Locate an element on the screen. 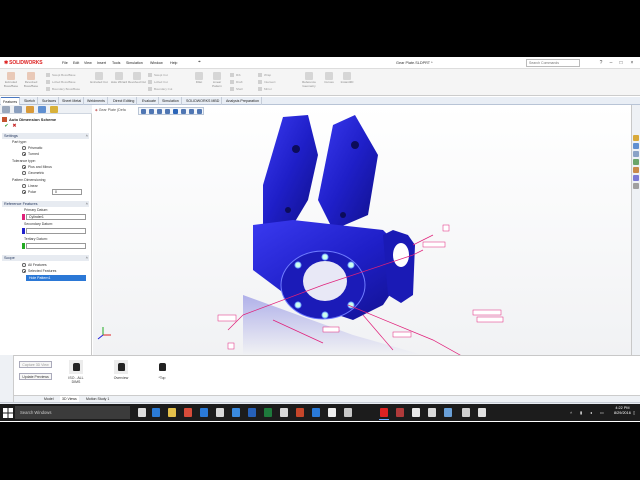 This screenshot has width=640, height=480. secondary-datum-field is located at coordinates (56, 231).